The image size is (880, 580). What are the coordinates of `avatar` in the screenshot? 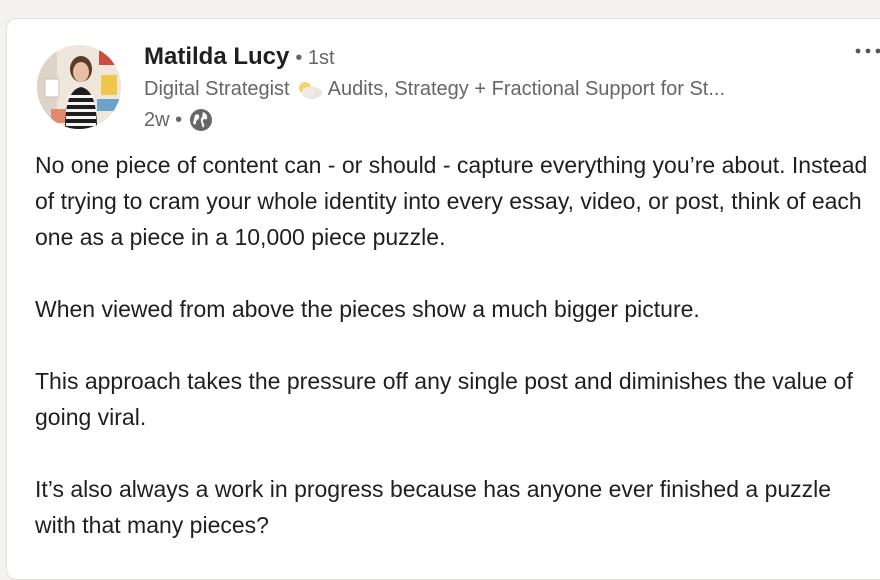 It's located at (79, 87).